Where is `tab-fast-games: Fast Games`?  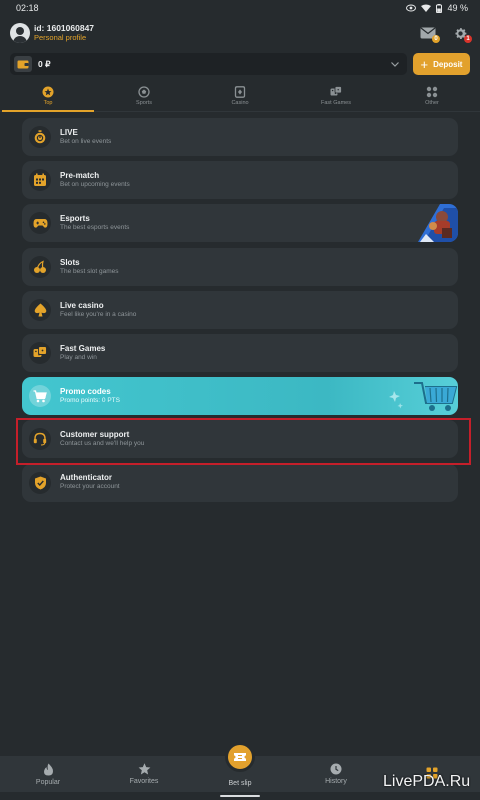 tab-fast-games: Fast Games is located at coordinates (336, 95).